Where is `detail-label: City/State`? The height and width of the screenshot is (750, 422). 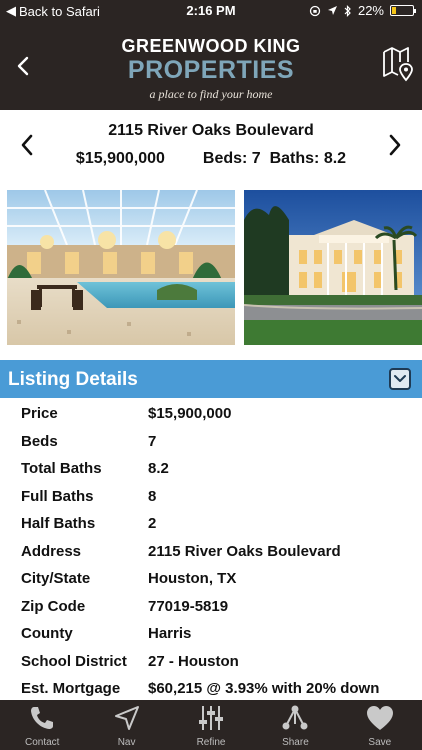
detail-label: City/State is located at coordinates (56, 578).